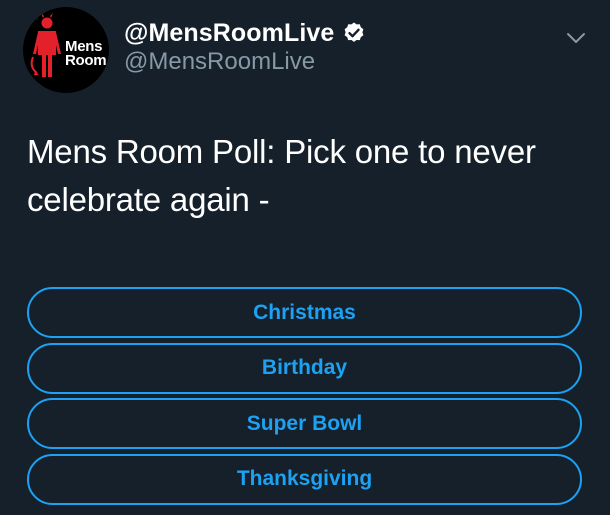 Image resolution: width=610 pixels, height=515 pixels. Describe the element at coordinates (354, 32) in the screenshot. I see `verified-badge-icon` at that location.